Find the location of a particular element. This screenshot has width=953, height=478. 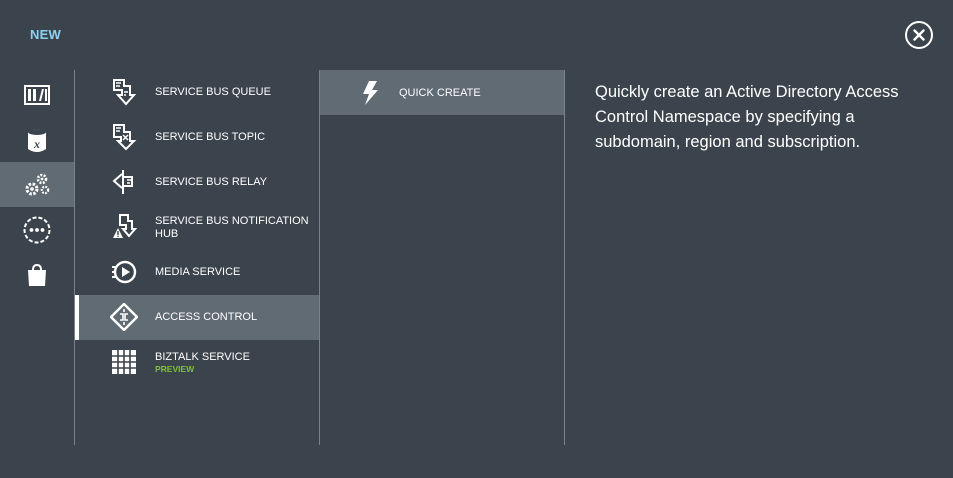

lightning-icon is located at coordinates (370, 93).